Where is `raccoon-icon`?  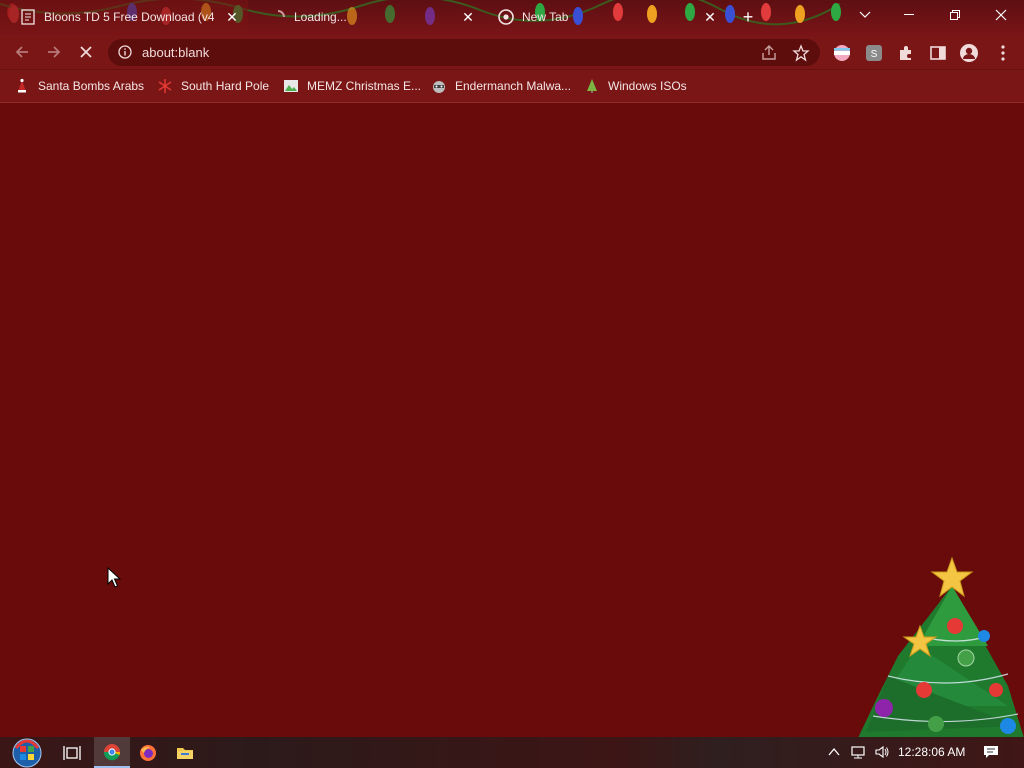
raccoon-icon is located at coordinates (439, 87).